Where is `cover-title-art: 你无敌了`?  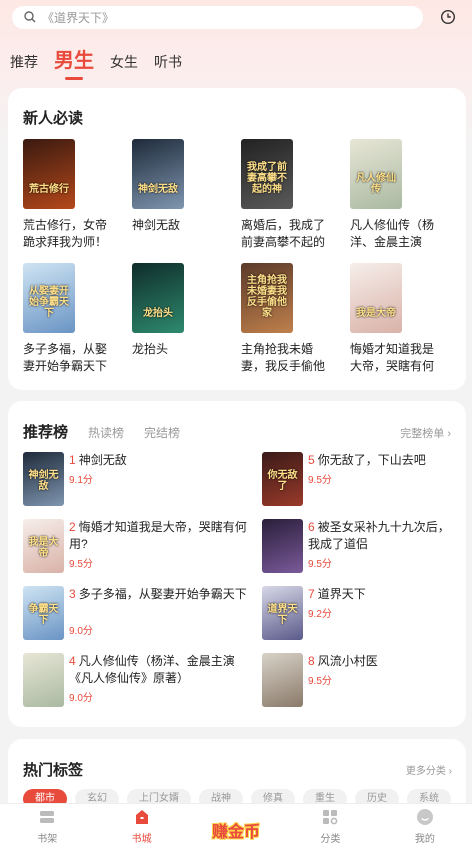 cover-title-art: 你无敌了 is located at coordinates (282, 481).